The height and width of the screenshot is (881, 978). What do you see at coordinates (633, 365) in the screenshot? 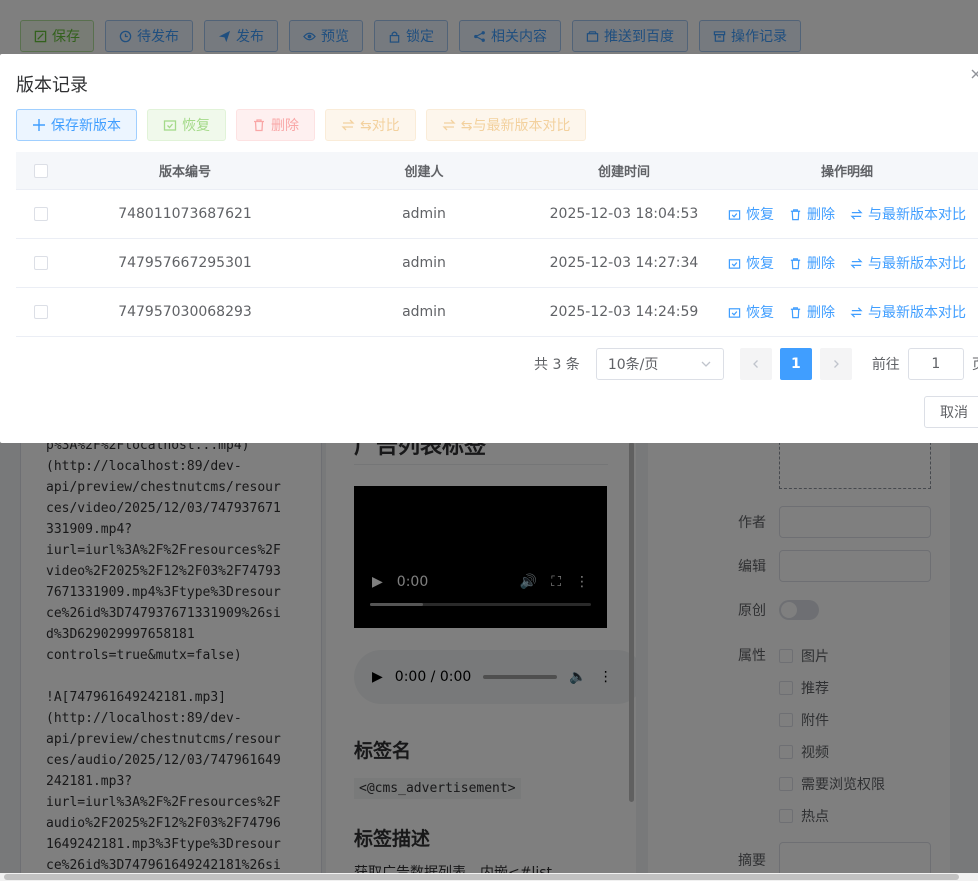
I see `page-size-value: 10条/页` at bounding box center [633, 365].